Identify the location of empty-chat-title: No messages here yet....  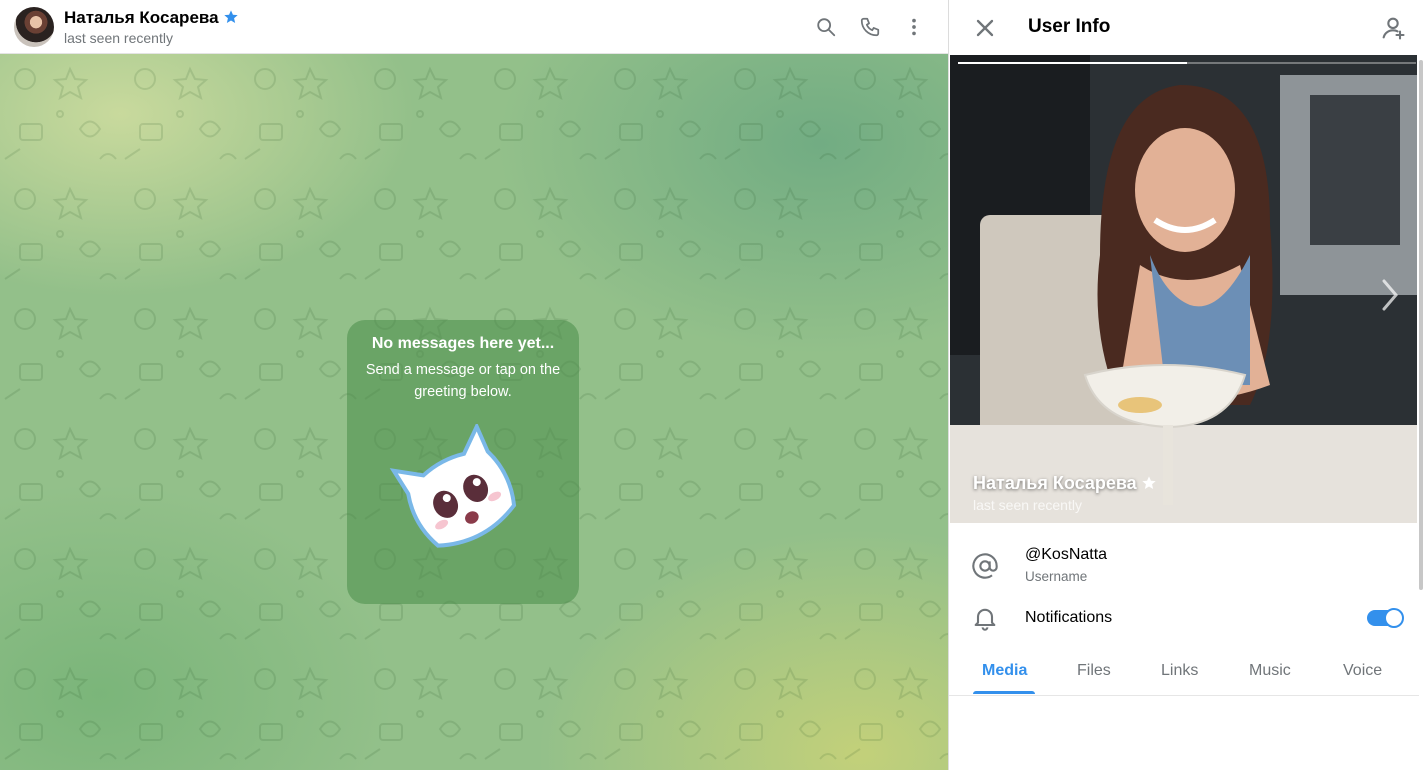
(463, 343).